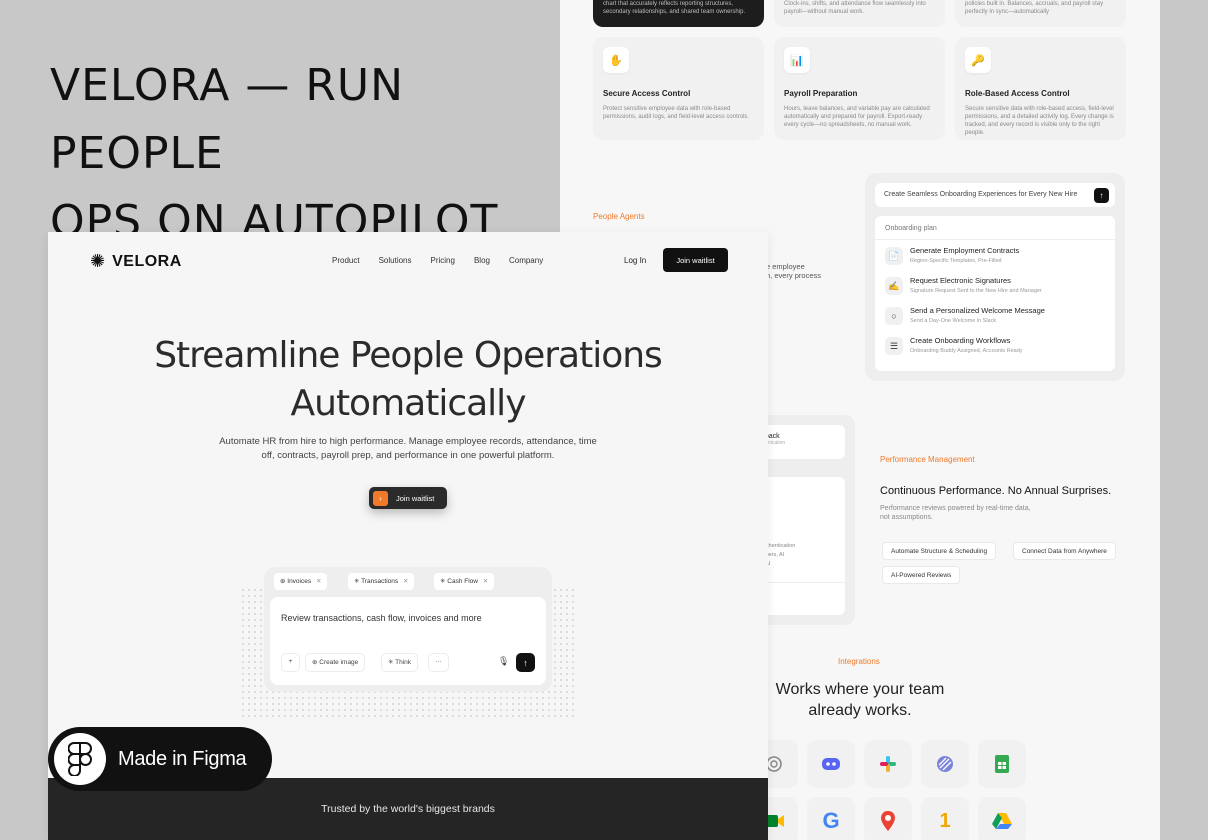 The width and height of the screenshot is (1208, 840). What do you see at coordinates (403, 662) in the screenshot?
I see `think-label: Think` at bounding box center [403, 662].